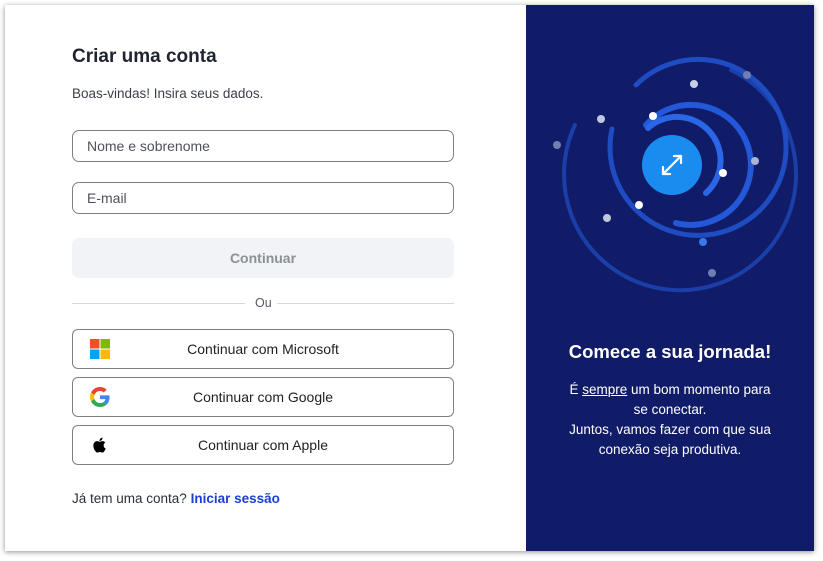 Image resolution: width=823 pixels, height=561 pixels. Describe the element at coordinates (263, 258) in the screenshot. I see `continue-button: Continuar` at that location.